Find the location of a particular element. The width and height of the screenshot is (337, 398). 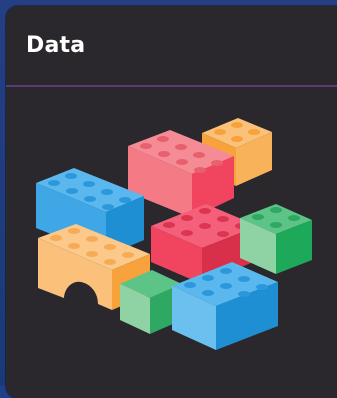

card-title: Data is located at coordinates (56, 45).